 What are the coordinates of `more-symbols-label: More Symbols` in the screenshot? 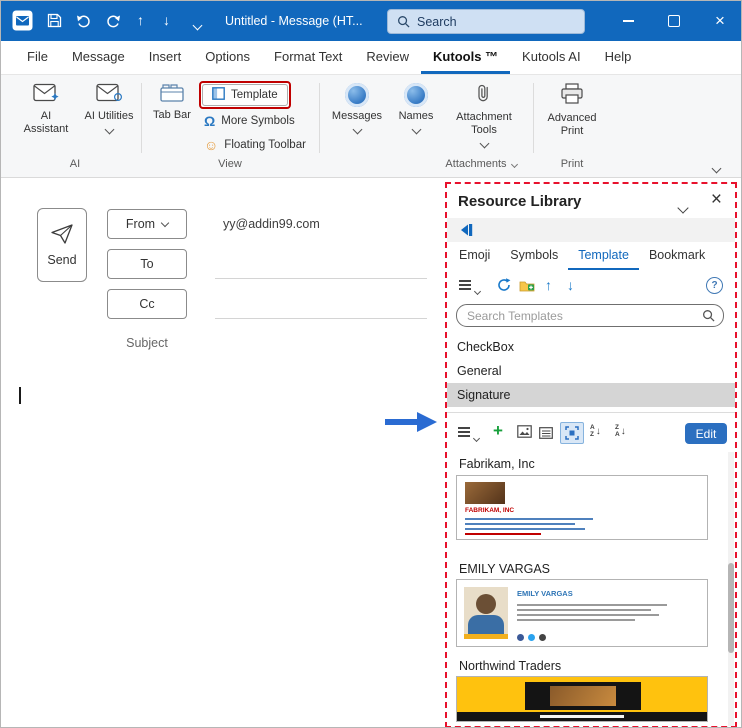 It's located at (258, 121).